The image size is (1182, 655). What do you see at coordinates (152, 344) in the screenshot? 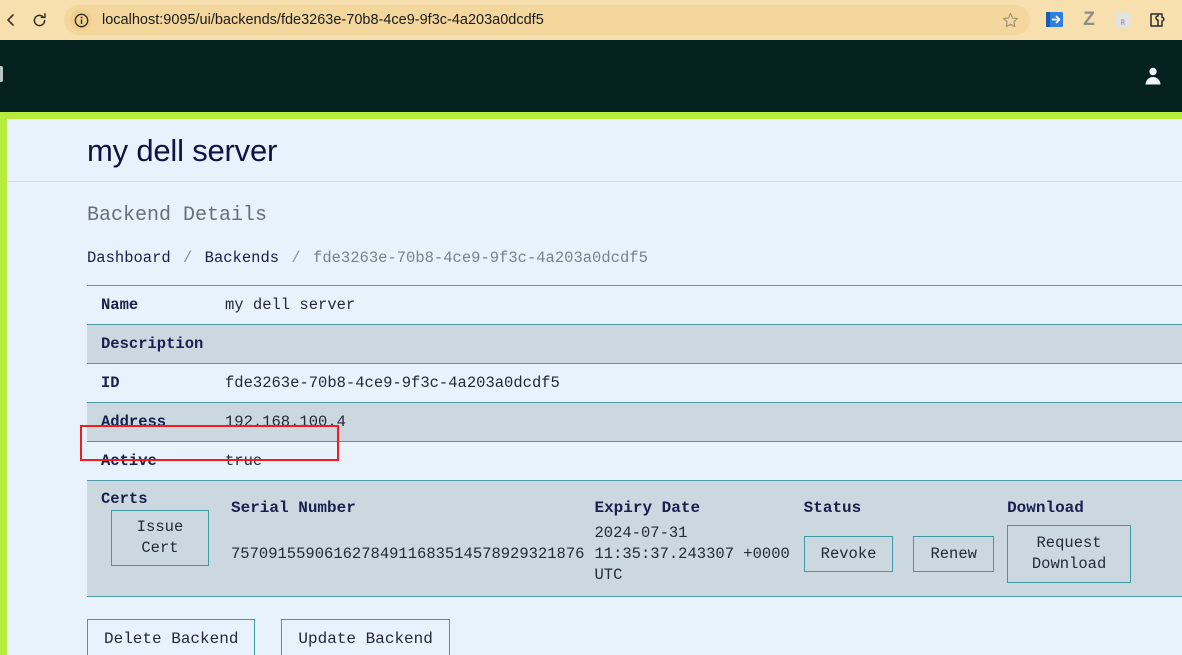
I see `row-label-description: Description` at bounding box center [152, 344].